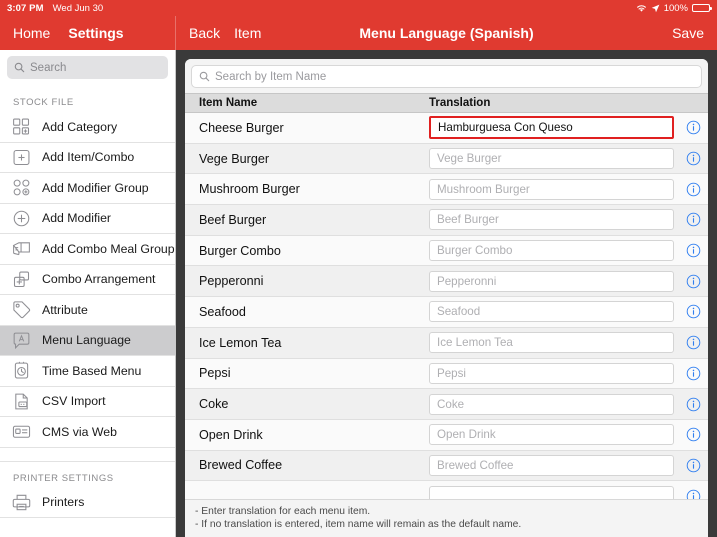 This screenshot has width=717, height=537. Describe the element at coordinates (99, 279) in the screenshot. I see `sidebar-item-label: Combo Arrangement` at that location.